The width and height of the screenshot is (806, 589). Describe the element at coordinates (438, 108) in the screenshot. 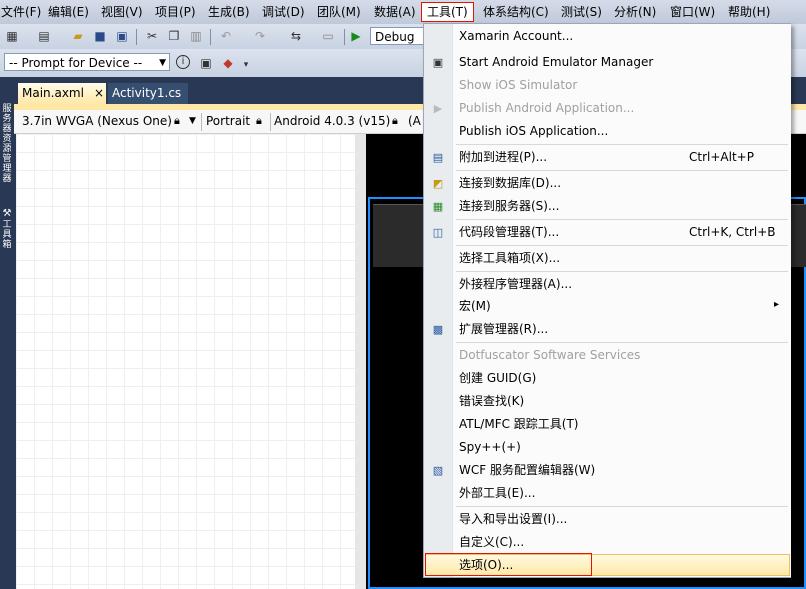

I see `publish-arrow-icon: ▶` at that location.